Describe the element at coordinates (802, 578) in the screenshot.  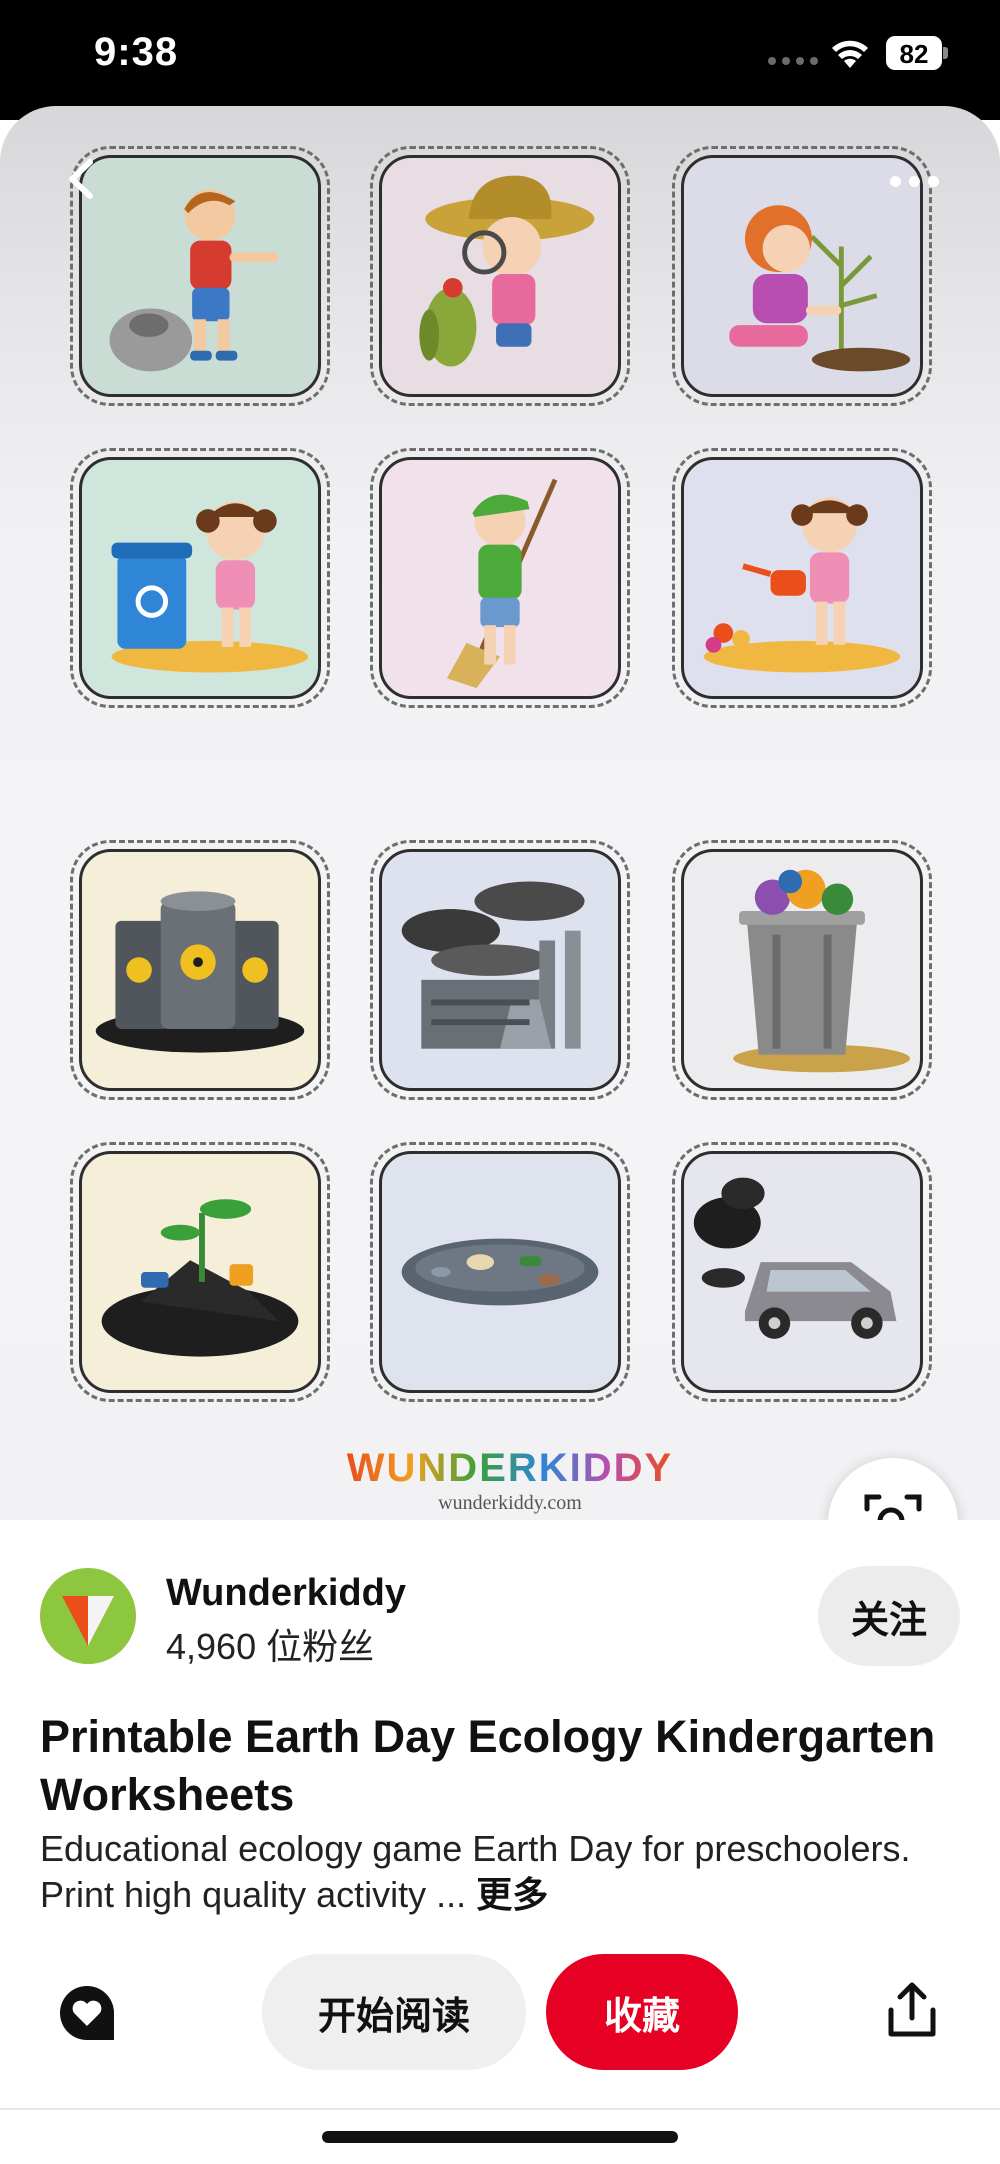
I see `card-girl-watering-flowers` at that location.